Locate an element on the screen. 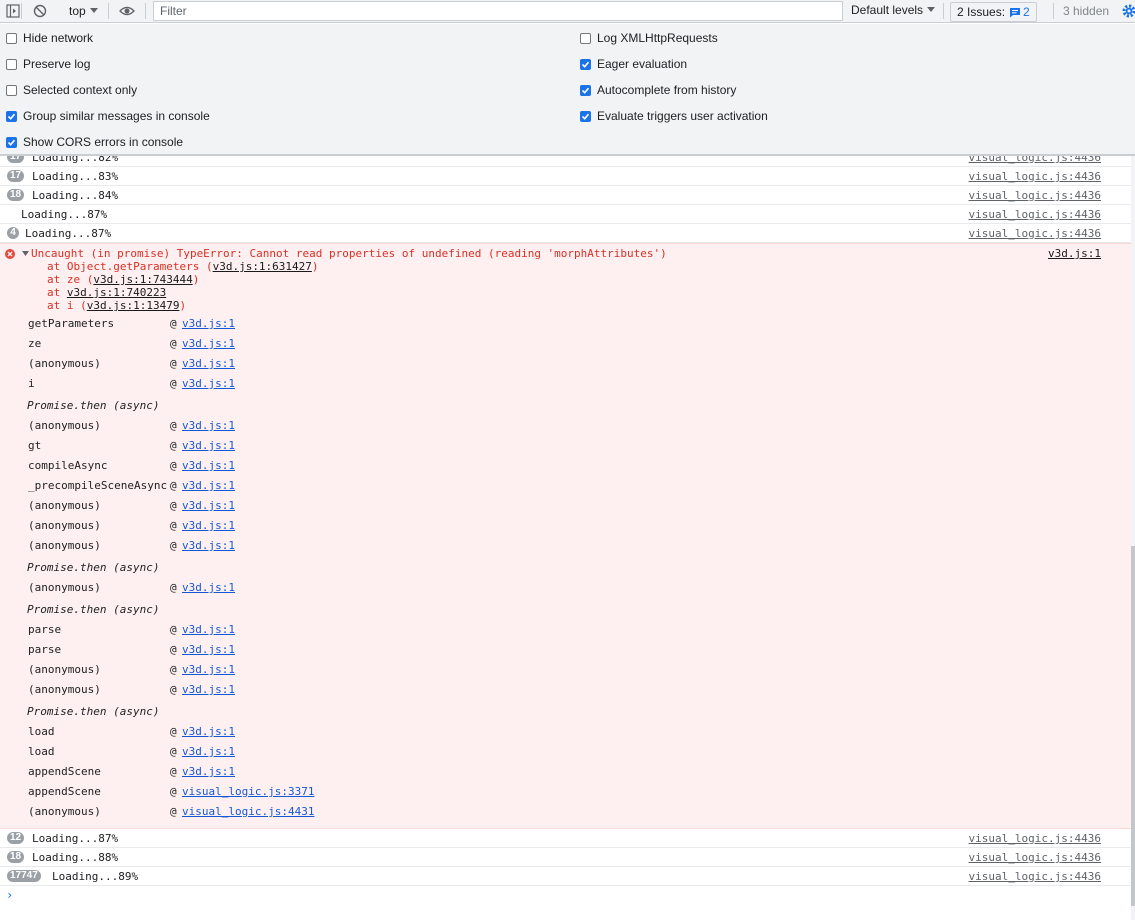 The width and height of the screenshot is (1135, 920). frame-link: visual_logic.js:4431 is located at coordinates (248, 811).